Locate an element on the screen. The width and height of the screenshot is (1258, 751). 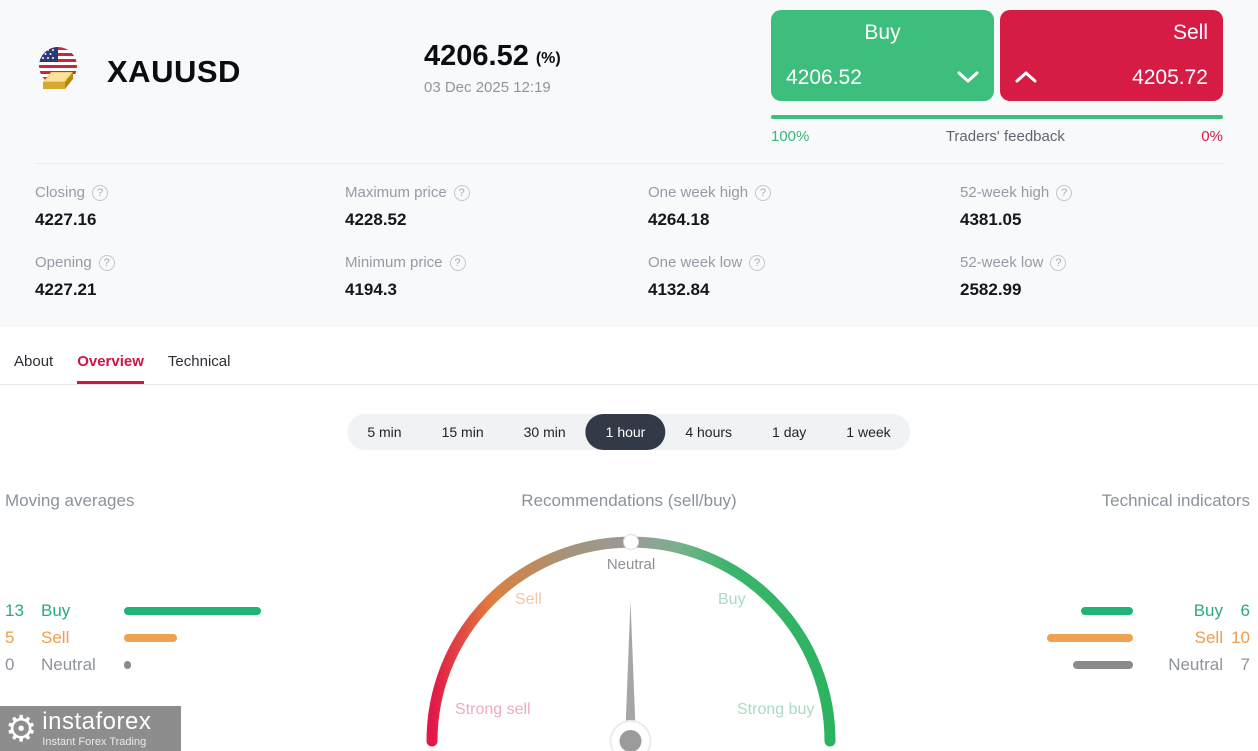
timeframe-15min: 15 min is located at coordinates (463, 432).